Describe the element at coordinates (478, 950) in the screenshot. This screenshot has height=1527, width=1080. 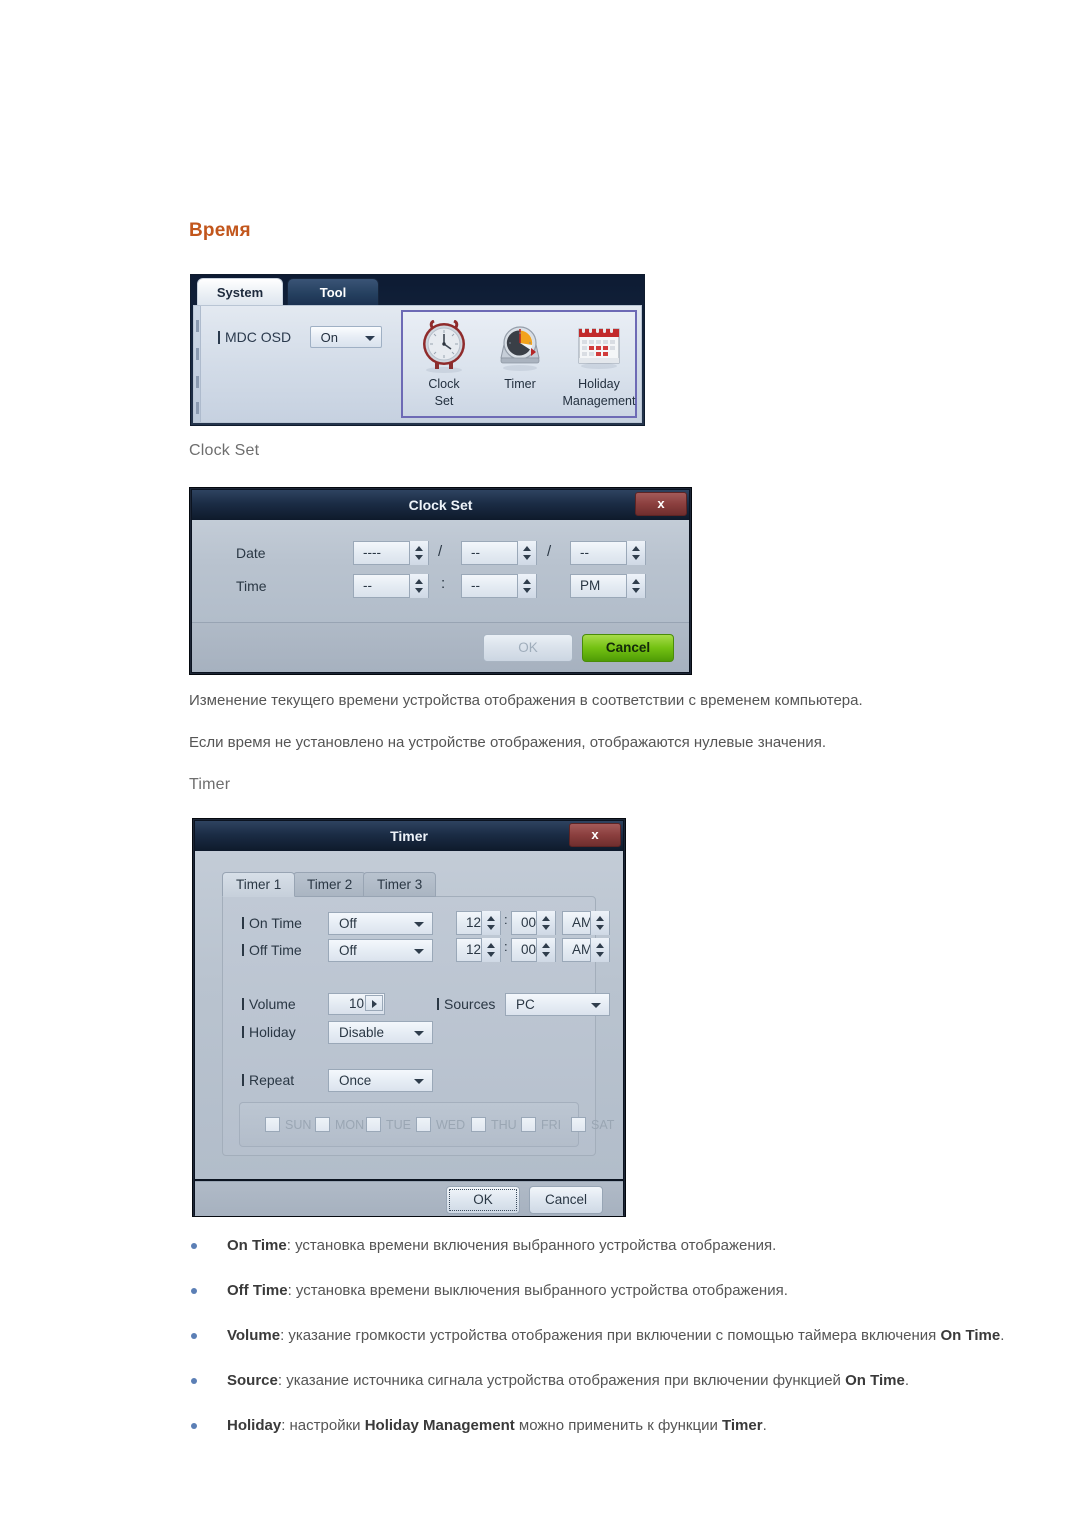
I see `off-time-hour-spinner: 12` at that location.